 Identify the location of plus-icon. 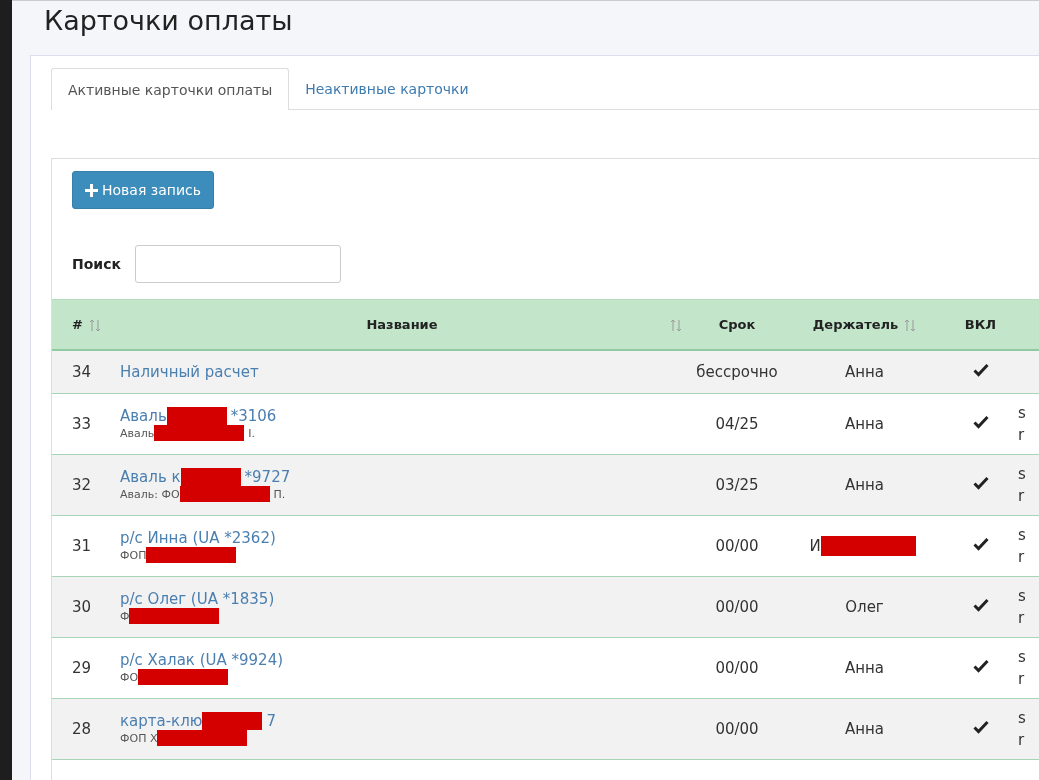
(91, 190).